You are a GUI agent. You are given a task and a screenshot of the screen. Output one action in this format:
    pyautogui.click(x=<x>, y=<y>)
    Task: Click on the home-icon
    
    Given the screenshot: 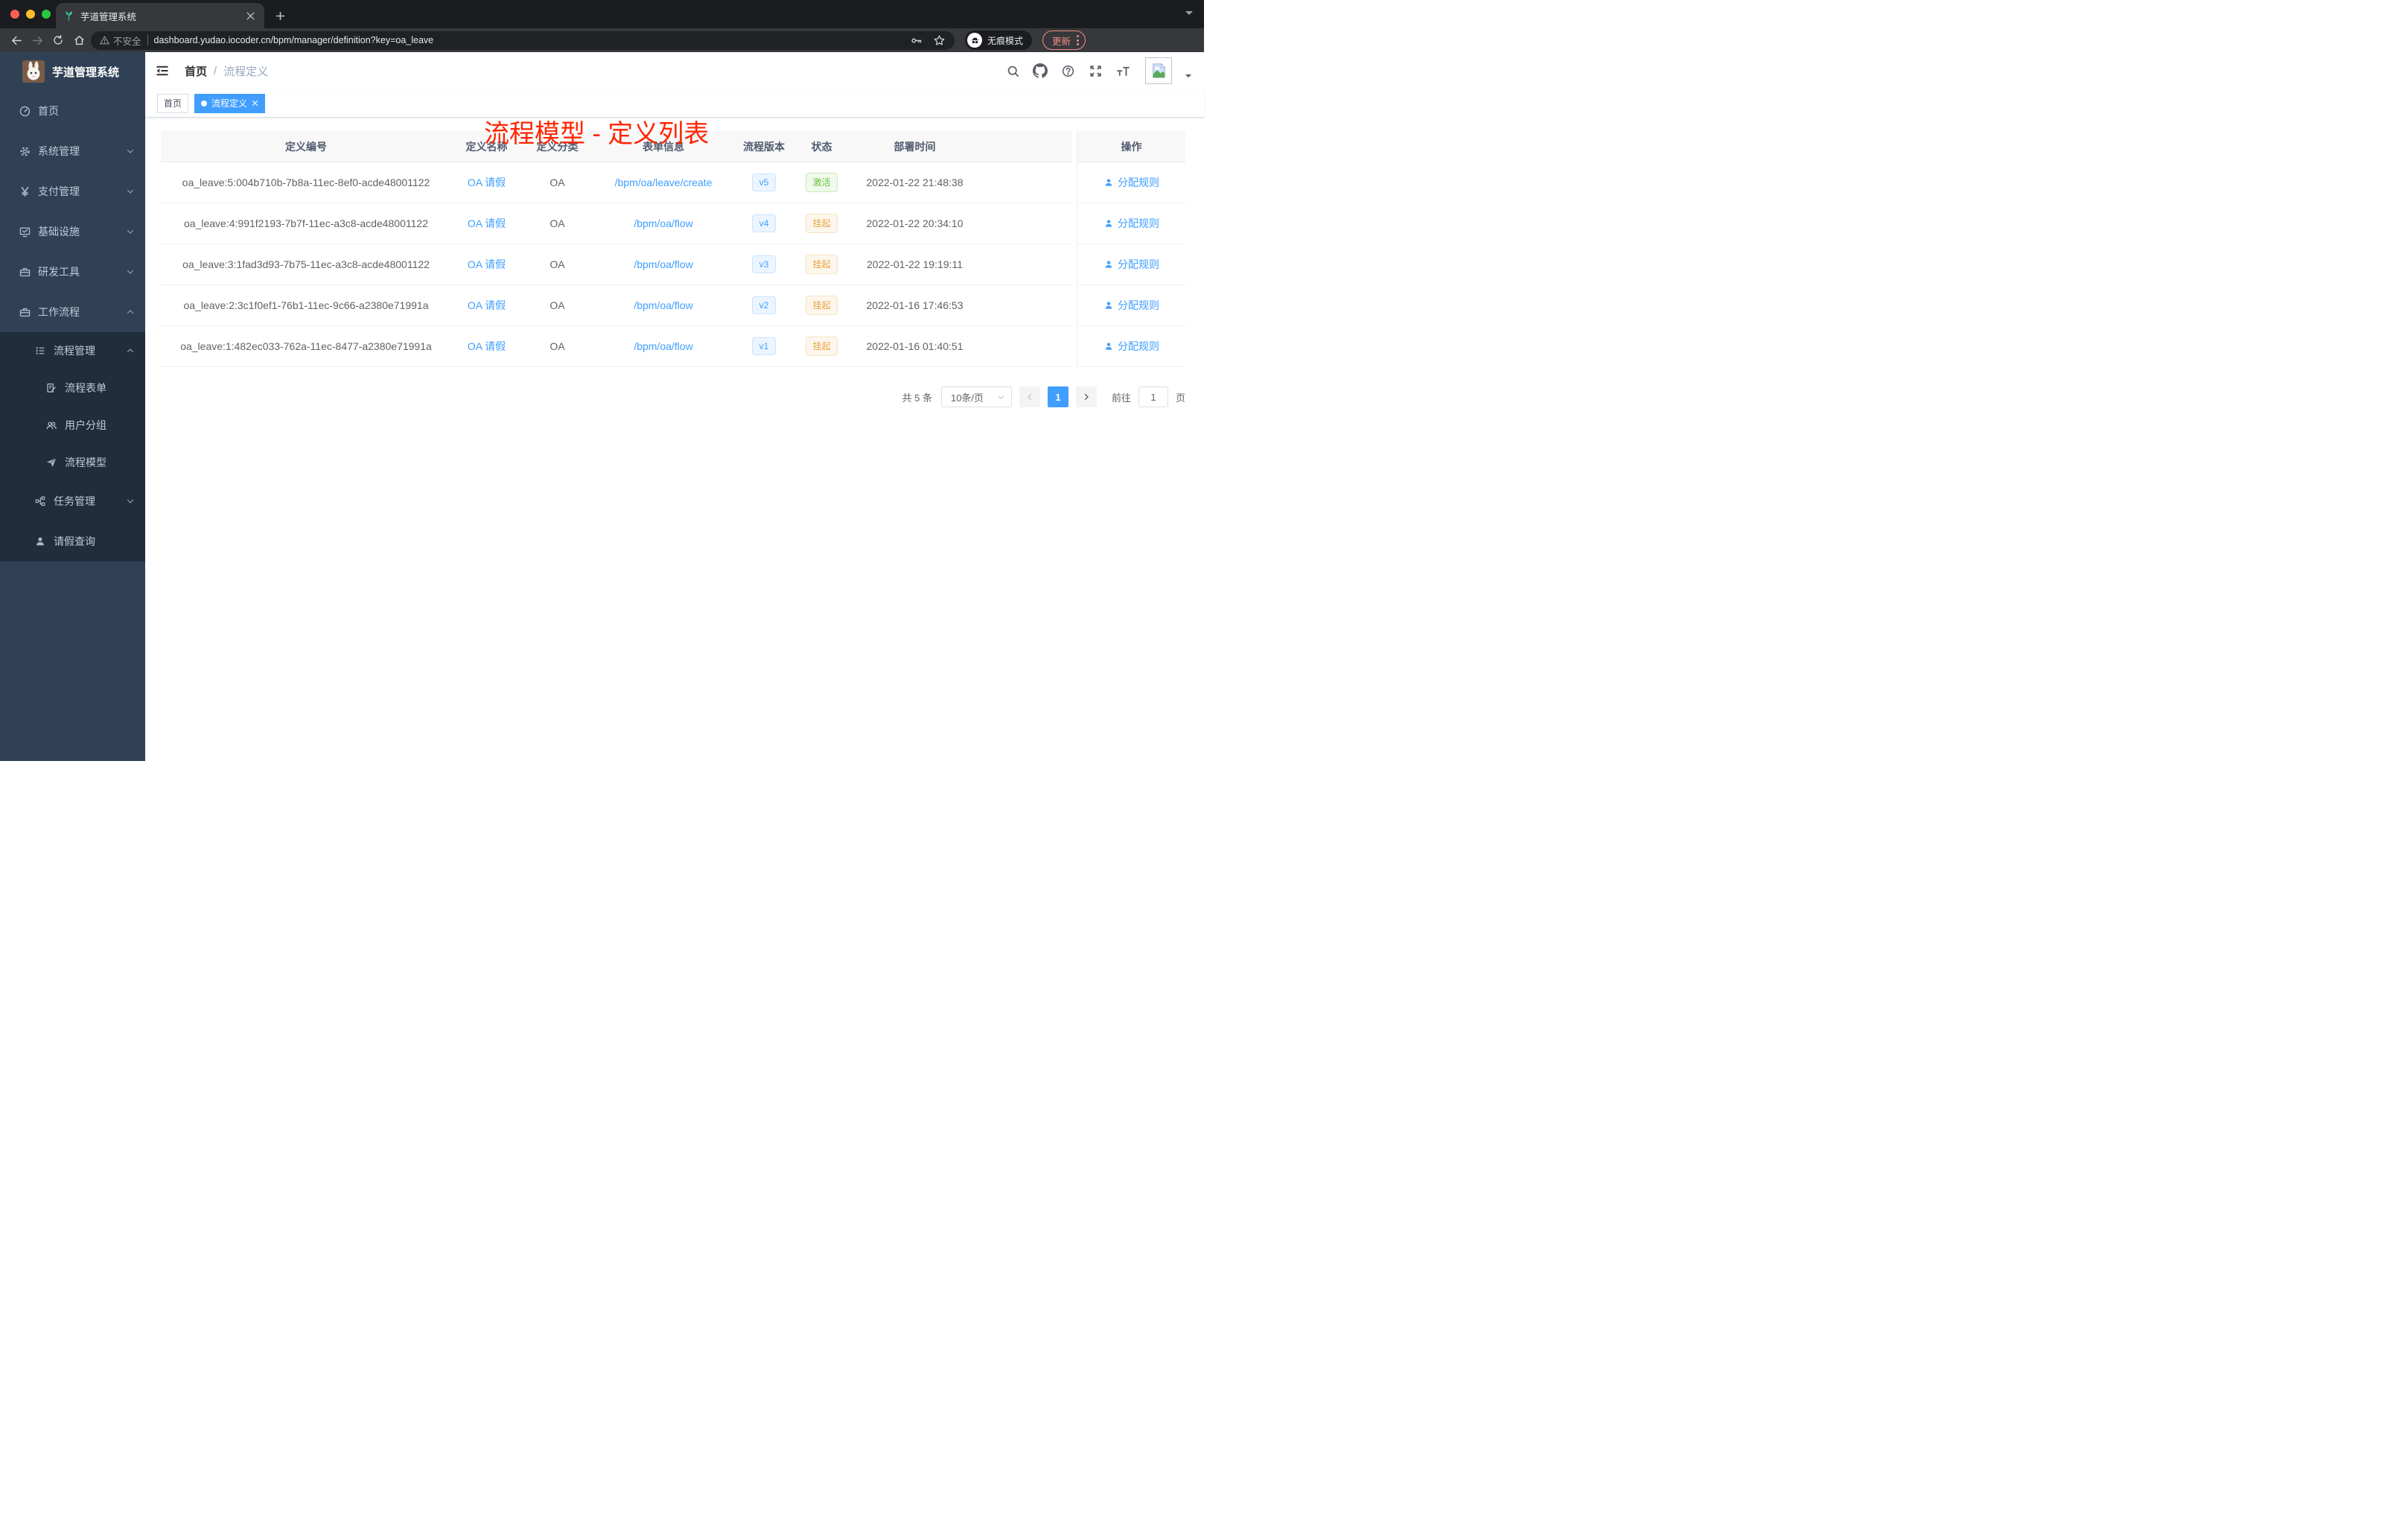 What is the action you would take?
    pyautogui.click(x=79, y=40)
    